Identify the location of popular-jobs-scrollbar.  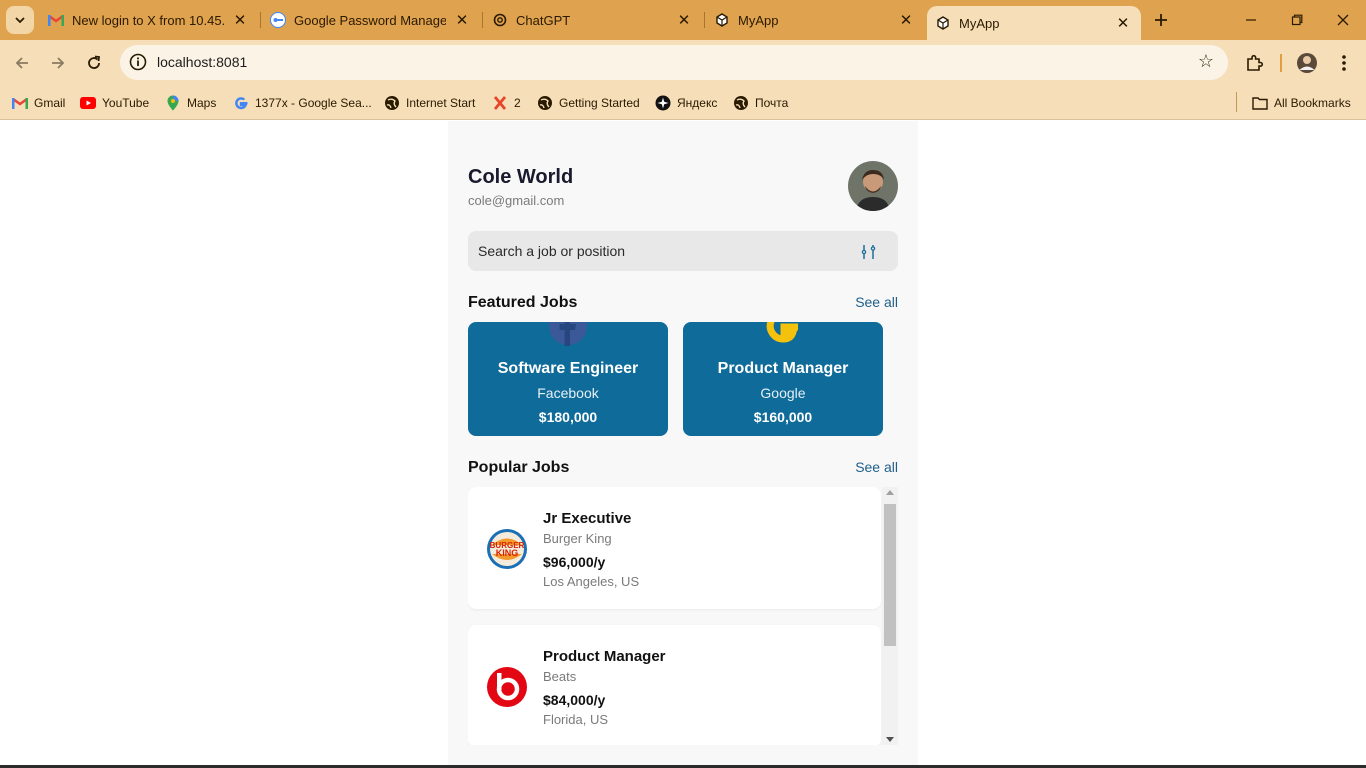
(890, 616).